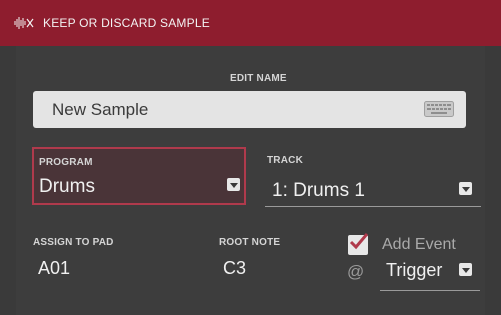  I want to click on root-note-label: ROOT NOTE, so click(250, 242).